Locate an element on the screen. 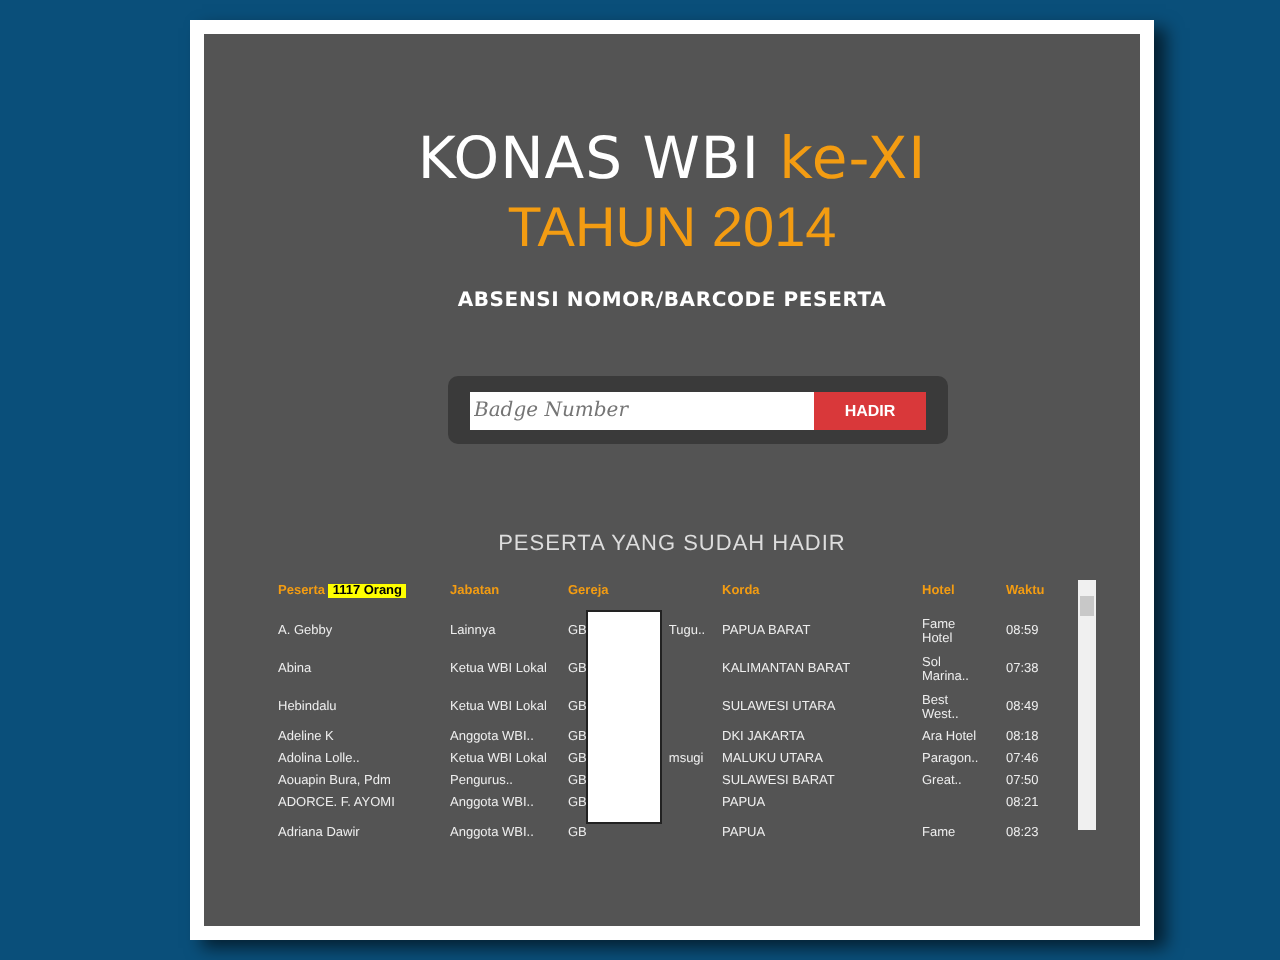 The width and height of the screenshot is (1280, 960). subtitle: ABSENSI NOMOR/BARCODE PESERTA is located at coordinates (672, 301).